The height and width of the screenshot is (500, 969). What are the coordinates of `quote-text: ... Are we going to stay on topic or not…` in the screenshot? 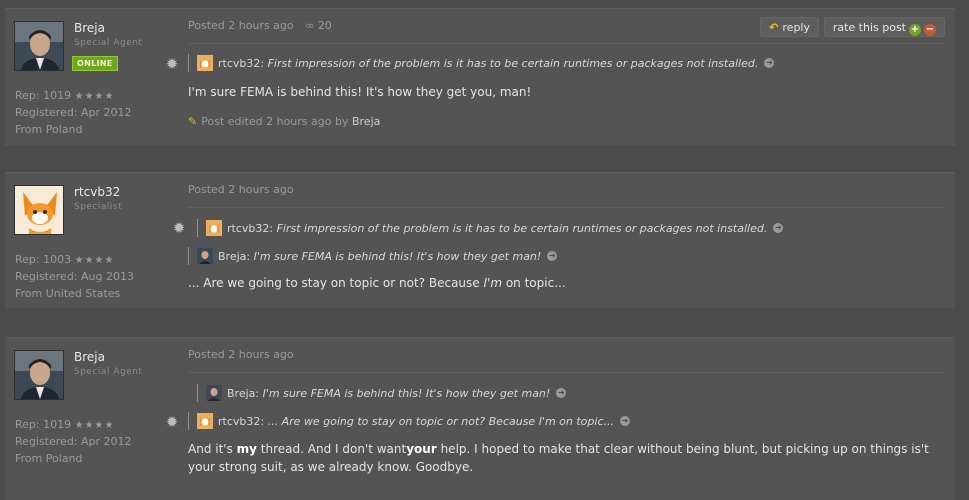 It's located at (440, 421).